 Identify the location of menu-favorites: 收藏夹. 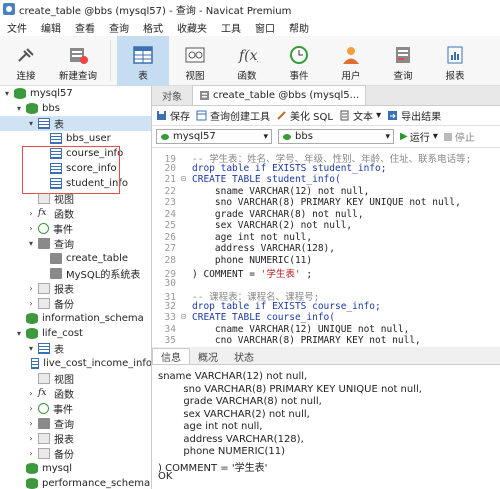
(192, 27).